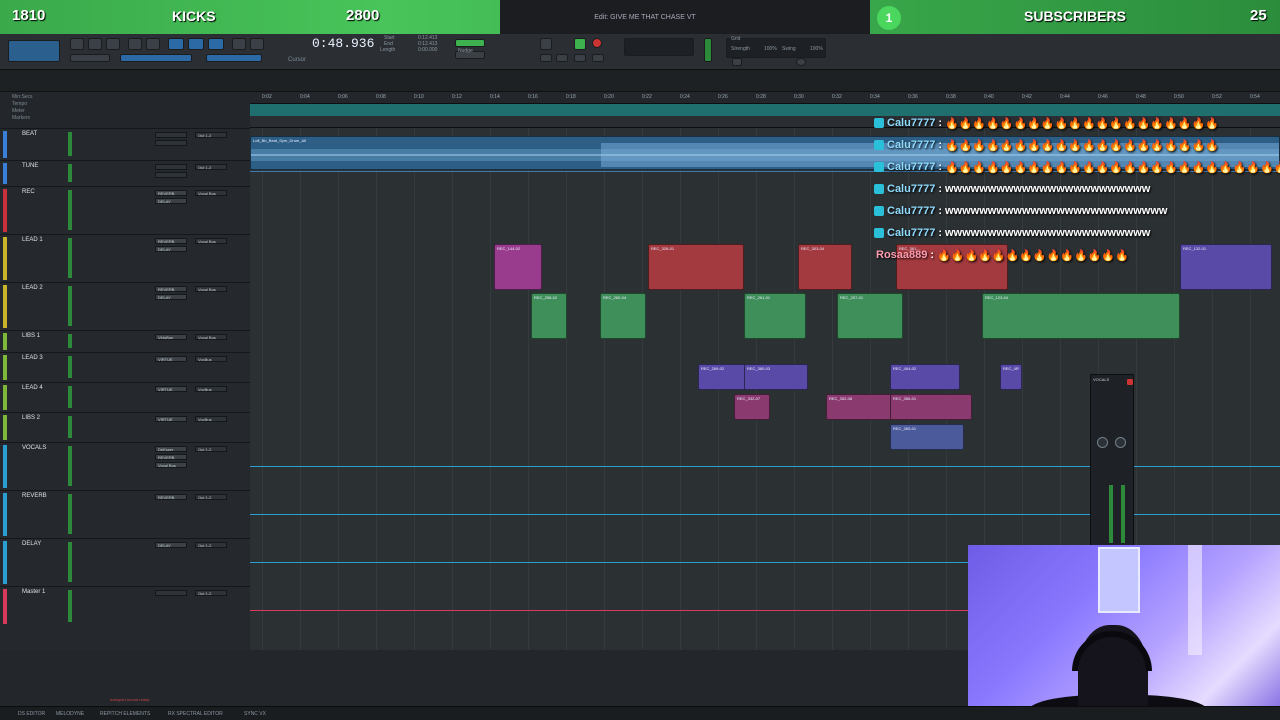  I want to click on close-icon, so click(1130, 382).